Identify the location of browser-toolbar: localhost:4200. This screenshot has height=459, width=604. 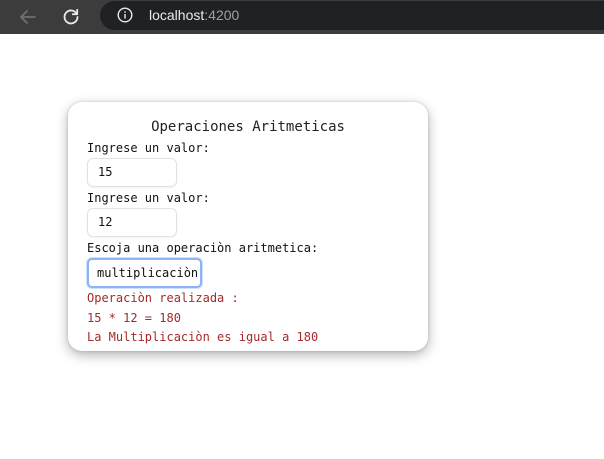
(302, 17).